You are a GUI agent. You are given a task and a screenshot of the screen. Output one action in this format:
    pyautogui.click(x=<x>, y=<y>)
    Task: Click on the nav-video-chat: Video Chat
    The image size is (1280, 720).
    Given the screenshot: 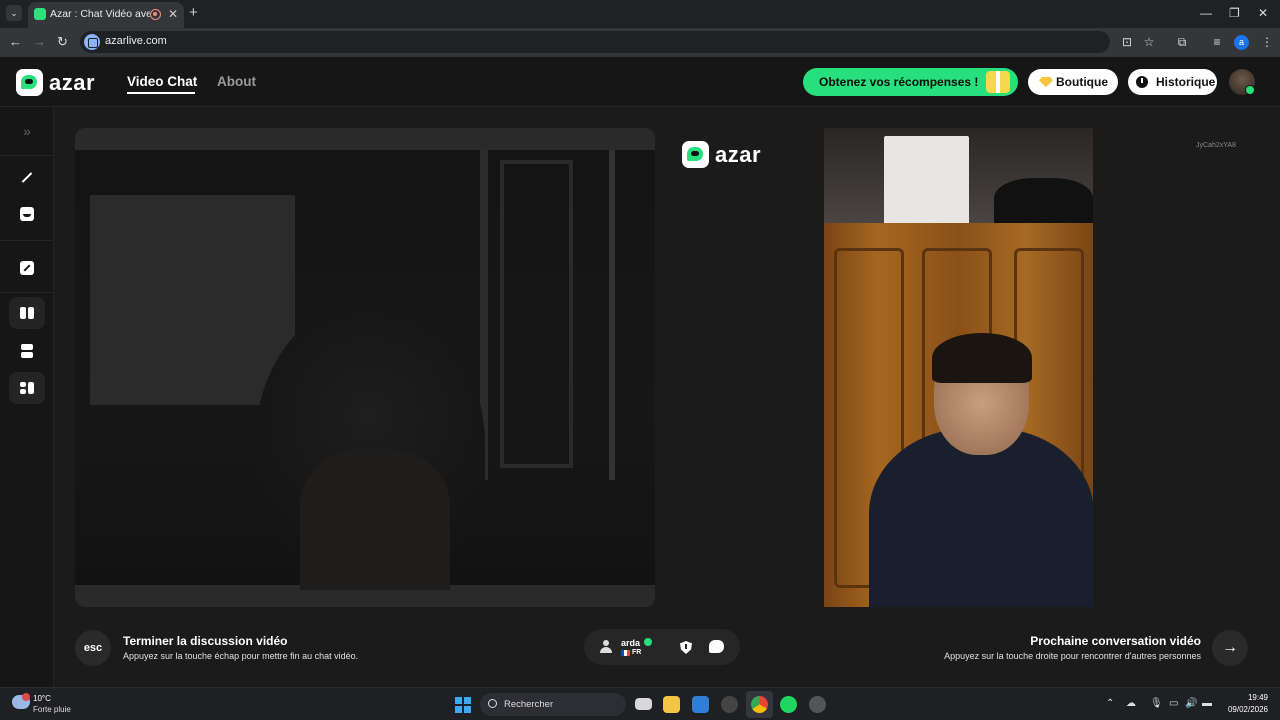 What is the action you would take?
    pyautogui.click(x=162, y=81)
    